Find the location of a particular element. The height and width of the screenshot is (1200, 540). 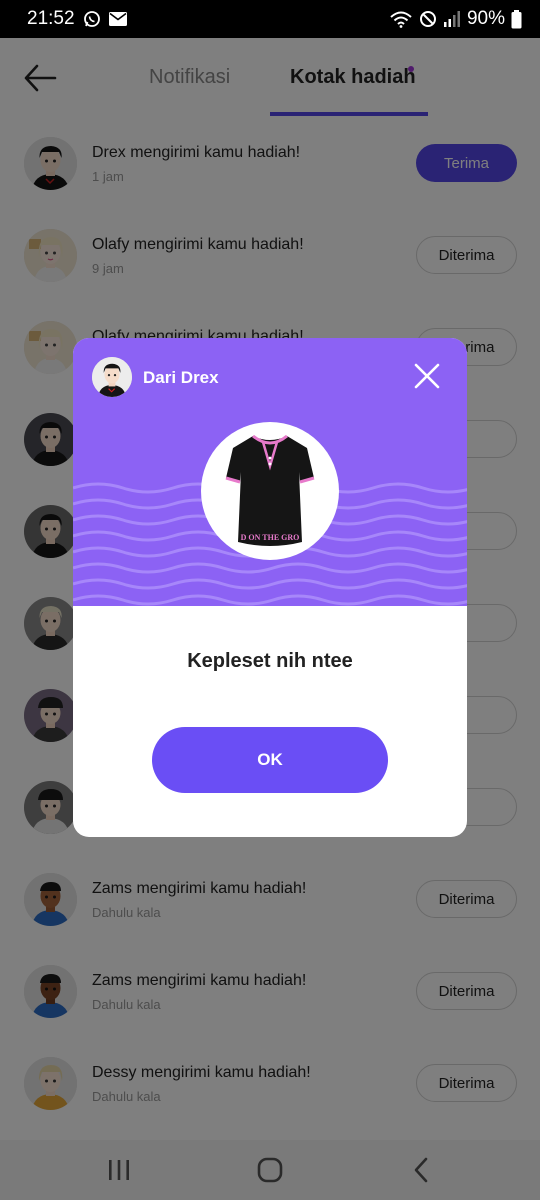

battery-percent: 90% is located at coordinates (485, 18).